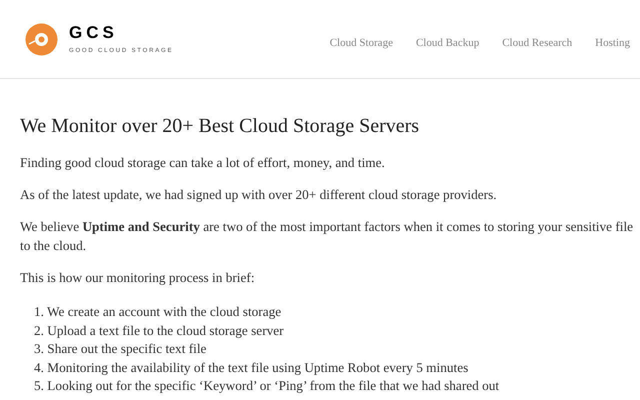 This screenshot has height=400, width=640. What do you see at coordinates (202, 163) in the screenshot?
I see `paragraph: Finding good cloud storage can take a lot of effort, money, and time.` at bounding box center [202, 163].